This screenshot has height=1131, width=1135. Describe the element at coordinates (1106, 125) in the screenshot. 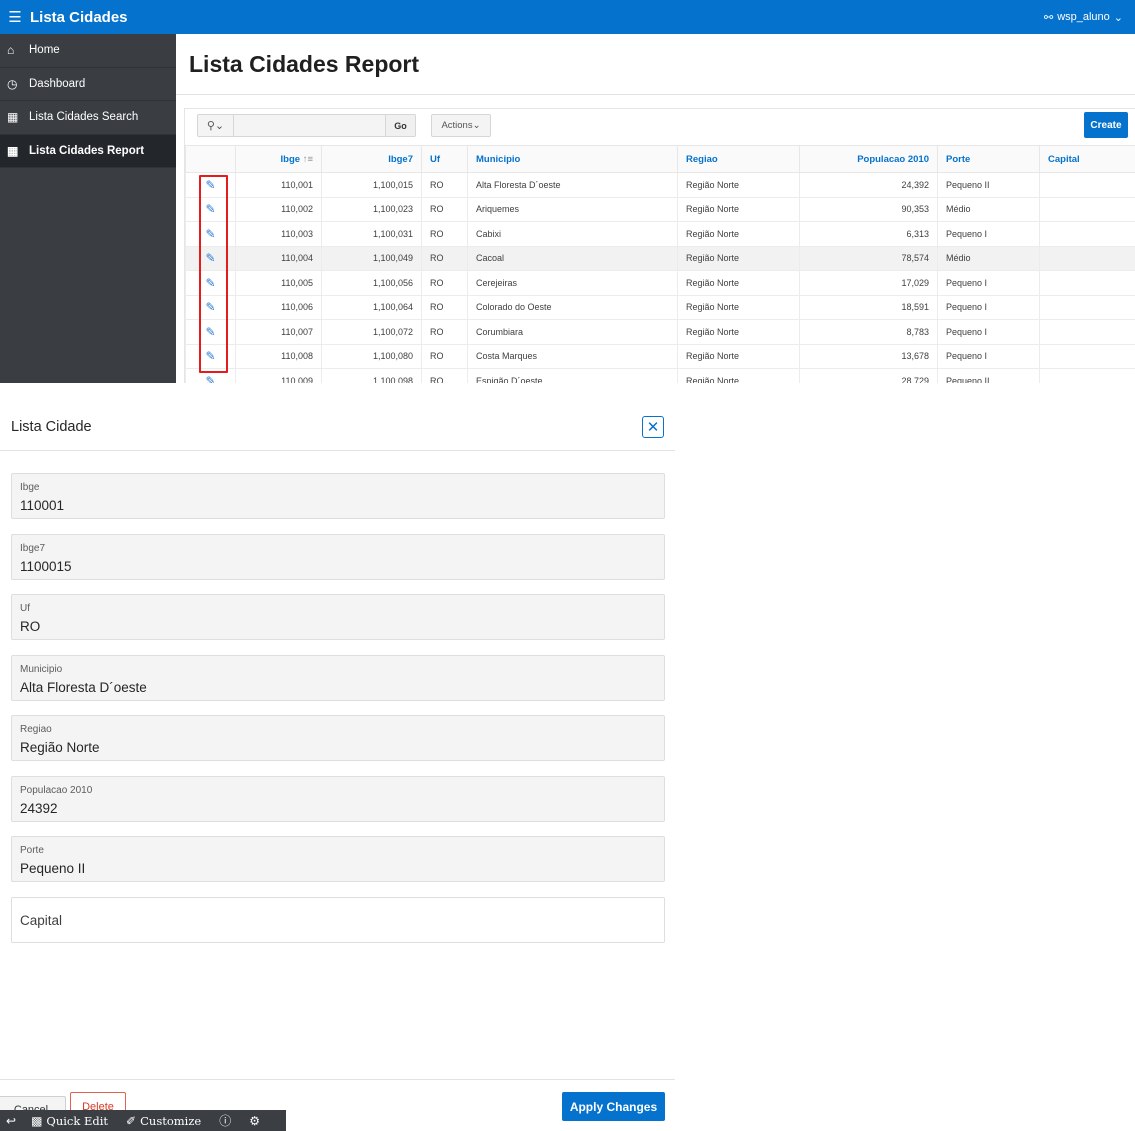

I see `create-button: Create` at that location.